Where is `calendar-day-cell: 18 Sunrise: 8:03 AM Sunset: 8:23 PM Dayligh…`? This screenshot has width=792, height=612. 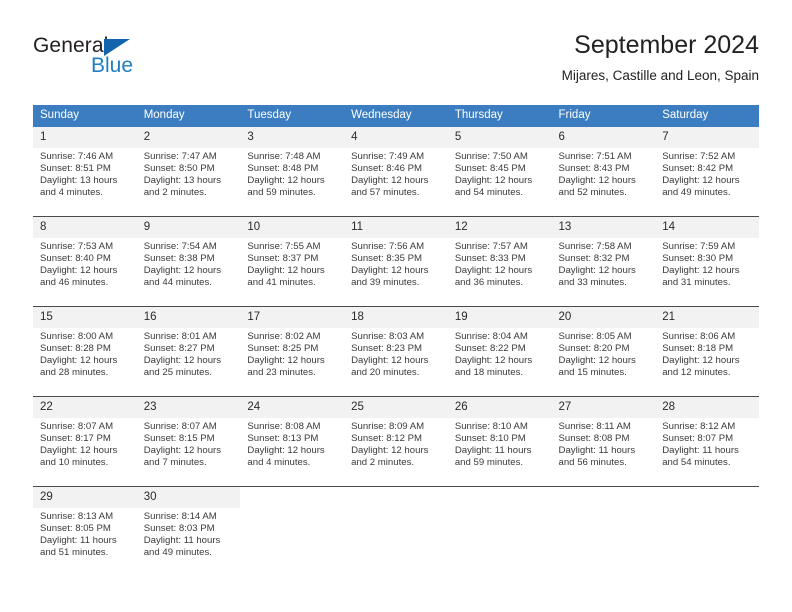
calendar-day-cell: 18 Sunrise: 8:03 AM Sunset: 8:23 PM Dayligh… is located at coordinates (396, 351).